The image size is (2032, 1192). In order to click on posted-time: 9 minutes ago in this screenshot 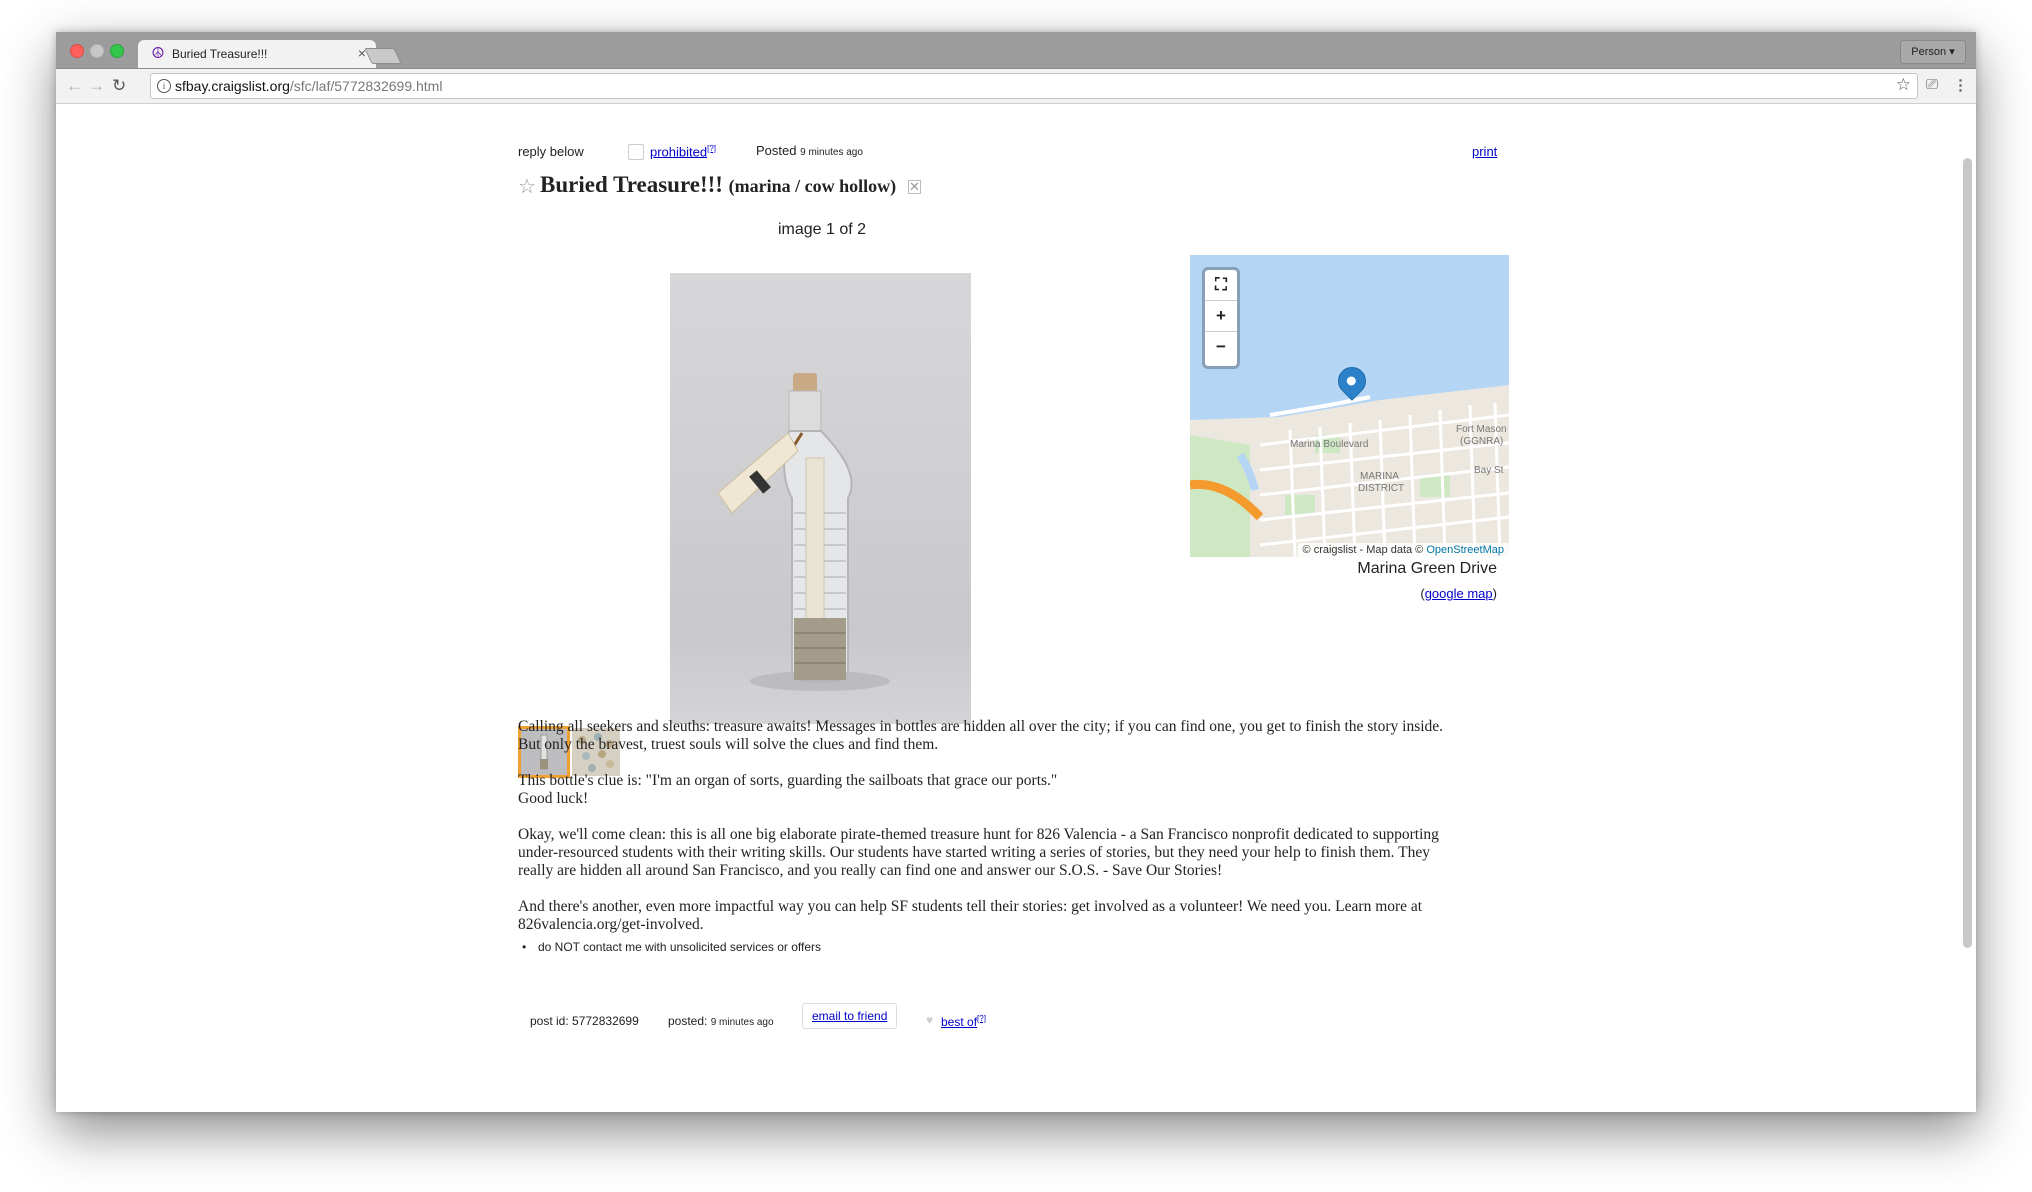, I will do `click(831, 152)`.